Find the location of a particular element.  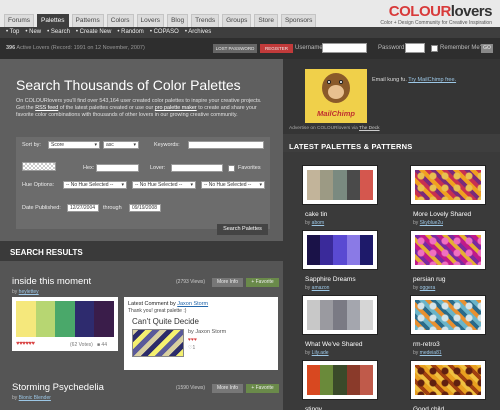

tab-groups: Groups is located at coordinates (237, 20).